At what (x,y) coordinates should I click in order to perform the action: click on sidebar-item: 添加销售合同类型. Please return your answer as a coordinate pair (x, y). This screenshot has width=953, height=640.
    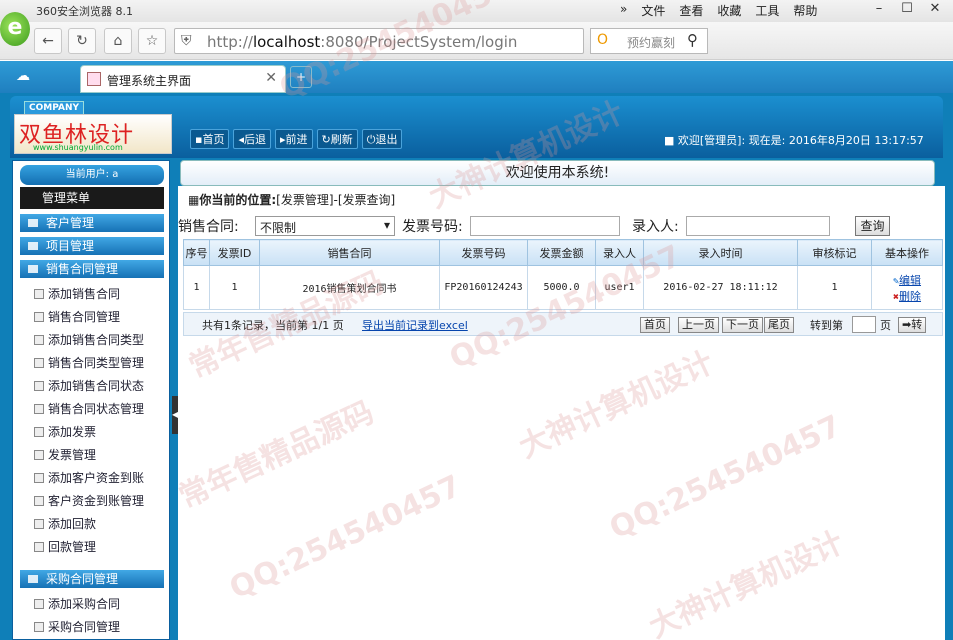
    Looking at the image, I should click on (89, 339).